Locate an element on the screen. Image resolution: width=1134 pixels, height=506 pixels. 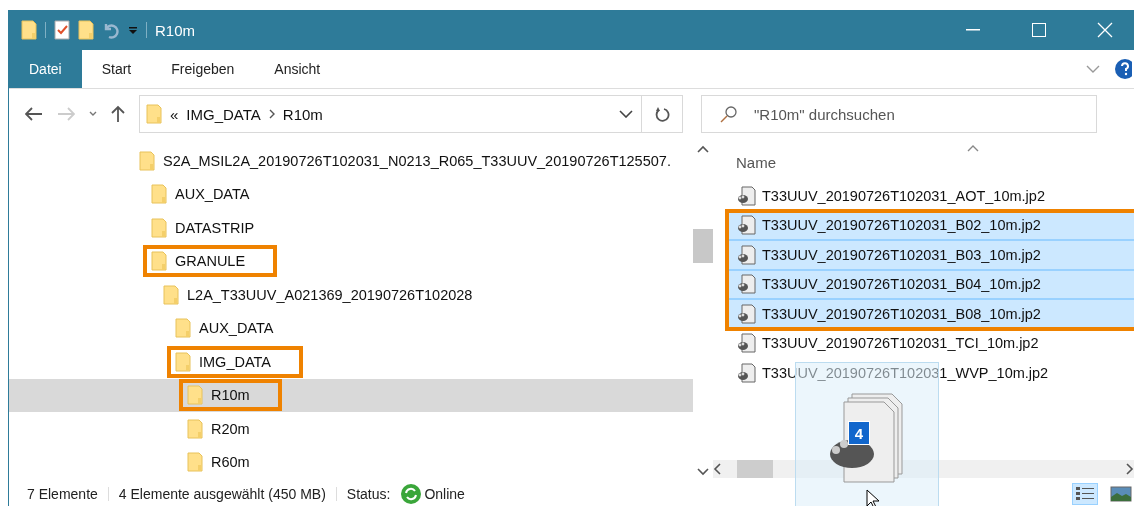
folder-name: DATASTRIP is located at coordinates (215, 227).